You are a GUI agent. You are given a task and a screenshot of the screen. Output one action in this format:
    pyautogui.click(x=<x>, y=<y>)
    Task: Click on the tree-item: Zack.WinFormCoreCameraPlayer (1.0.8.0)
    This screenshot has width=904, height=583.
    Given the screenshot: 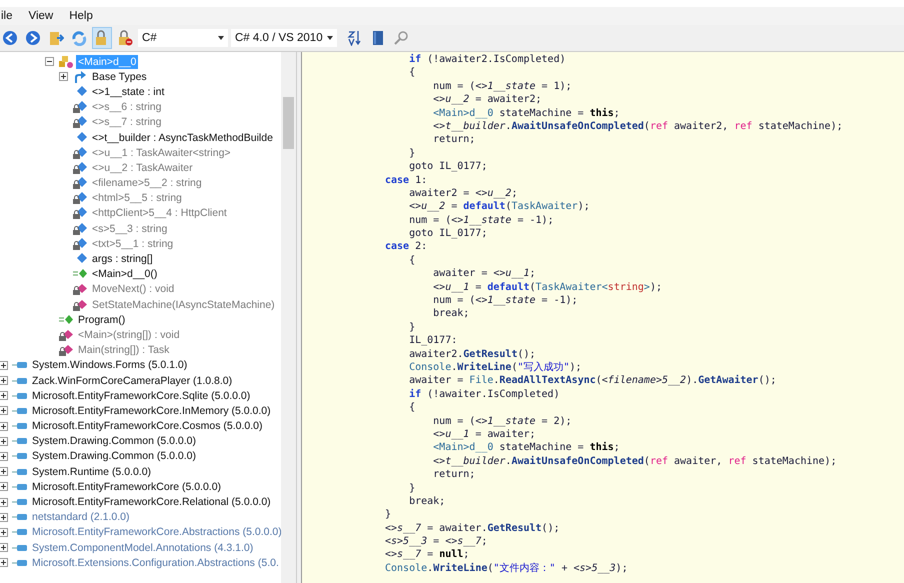 What is the action you would take?
    pyautogui.click(x=132, y=381)
    